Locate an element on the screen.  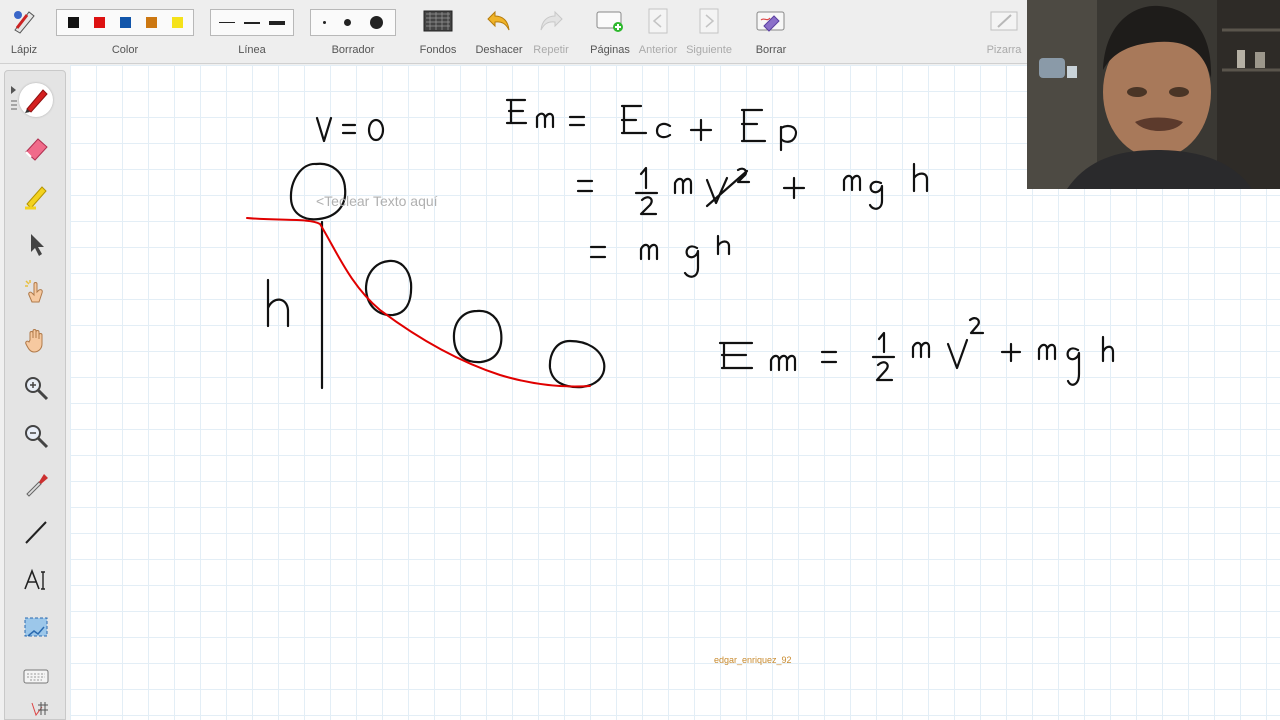
text-tool is located at coordinates (36, 580).